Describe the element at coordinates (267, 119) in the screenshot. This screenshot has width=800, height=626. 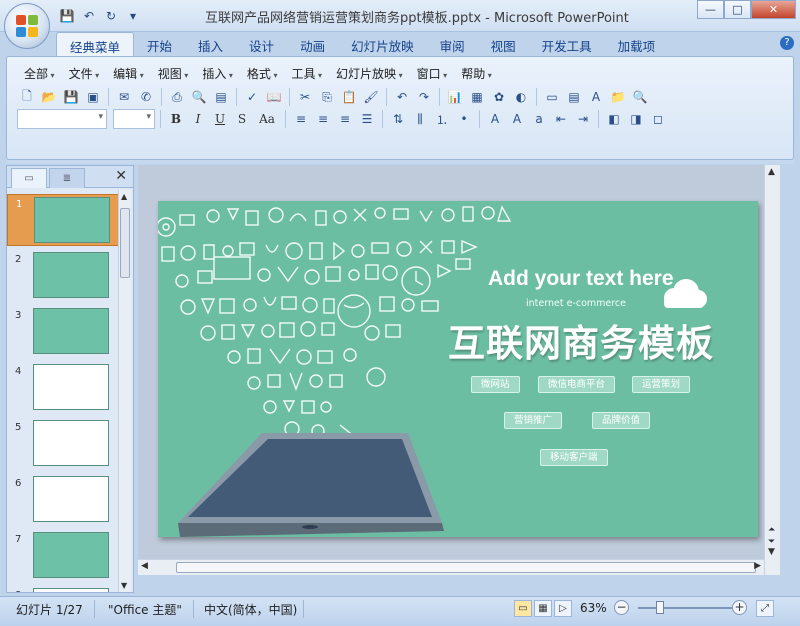
I see `change-case-button: Aa` at that location.